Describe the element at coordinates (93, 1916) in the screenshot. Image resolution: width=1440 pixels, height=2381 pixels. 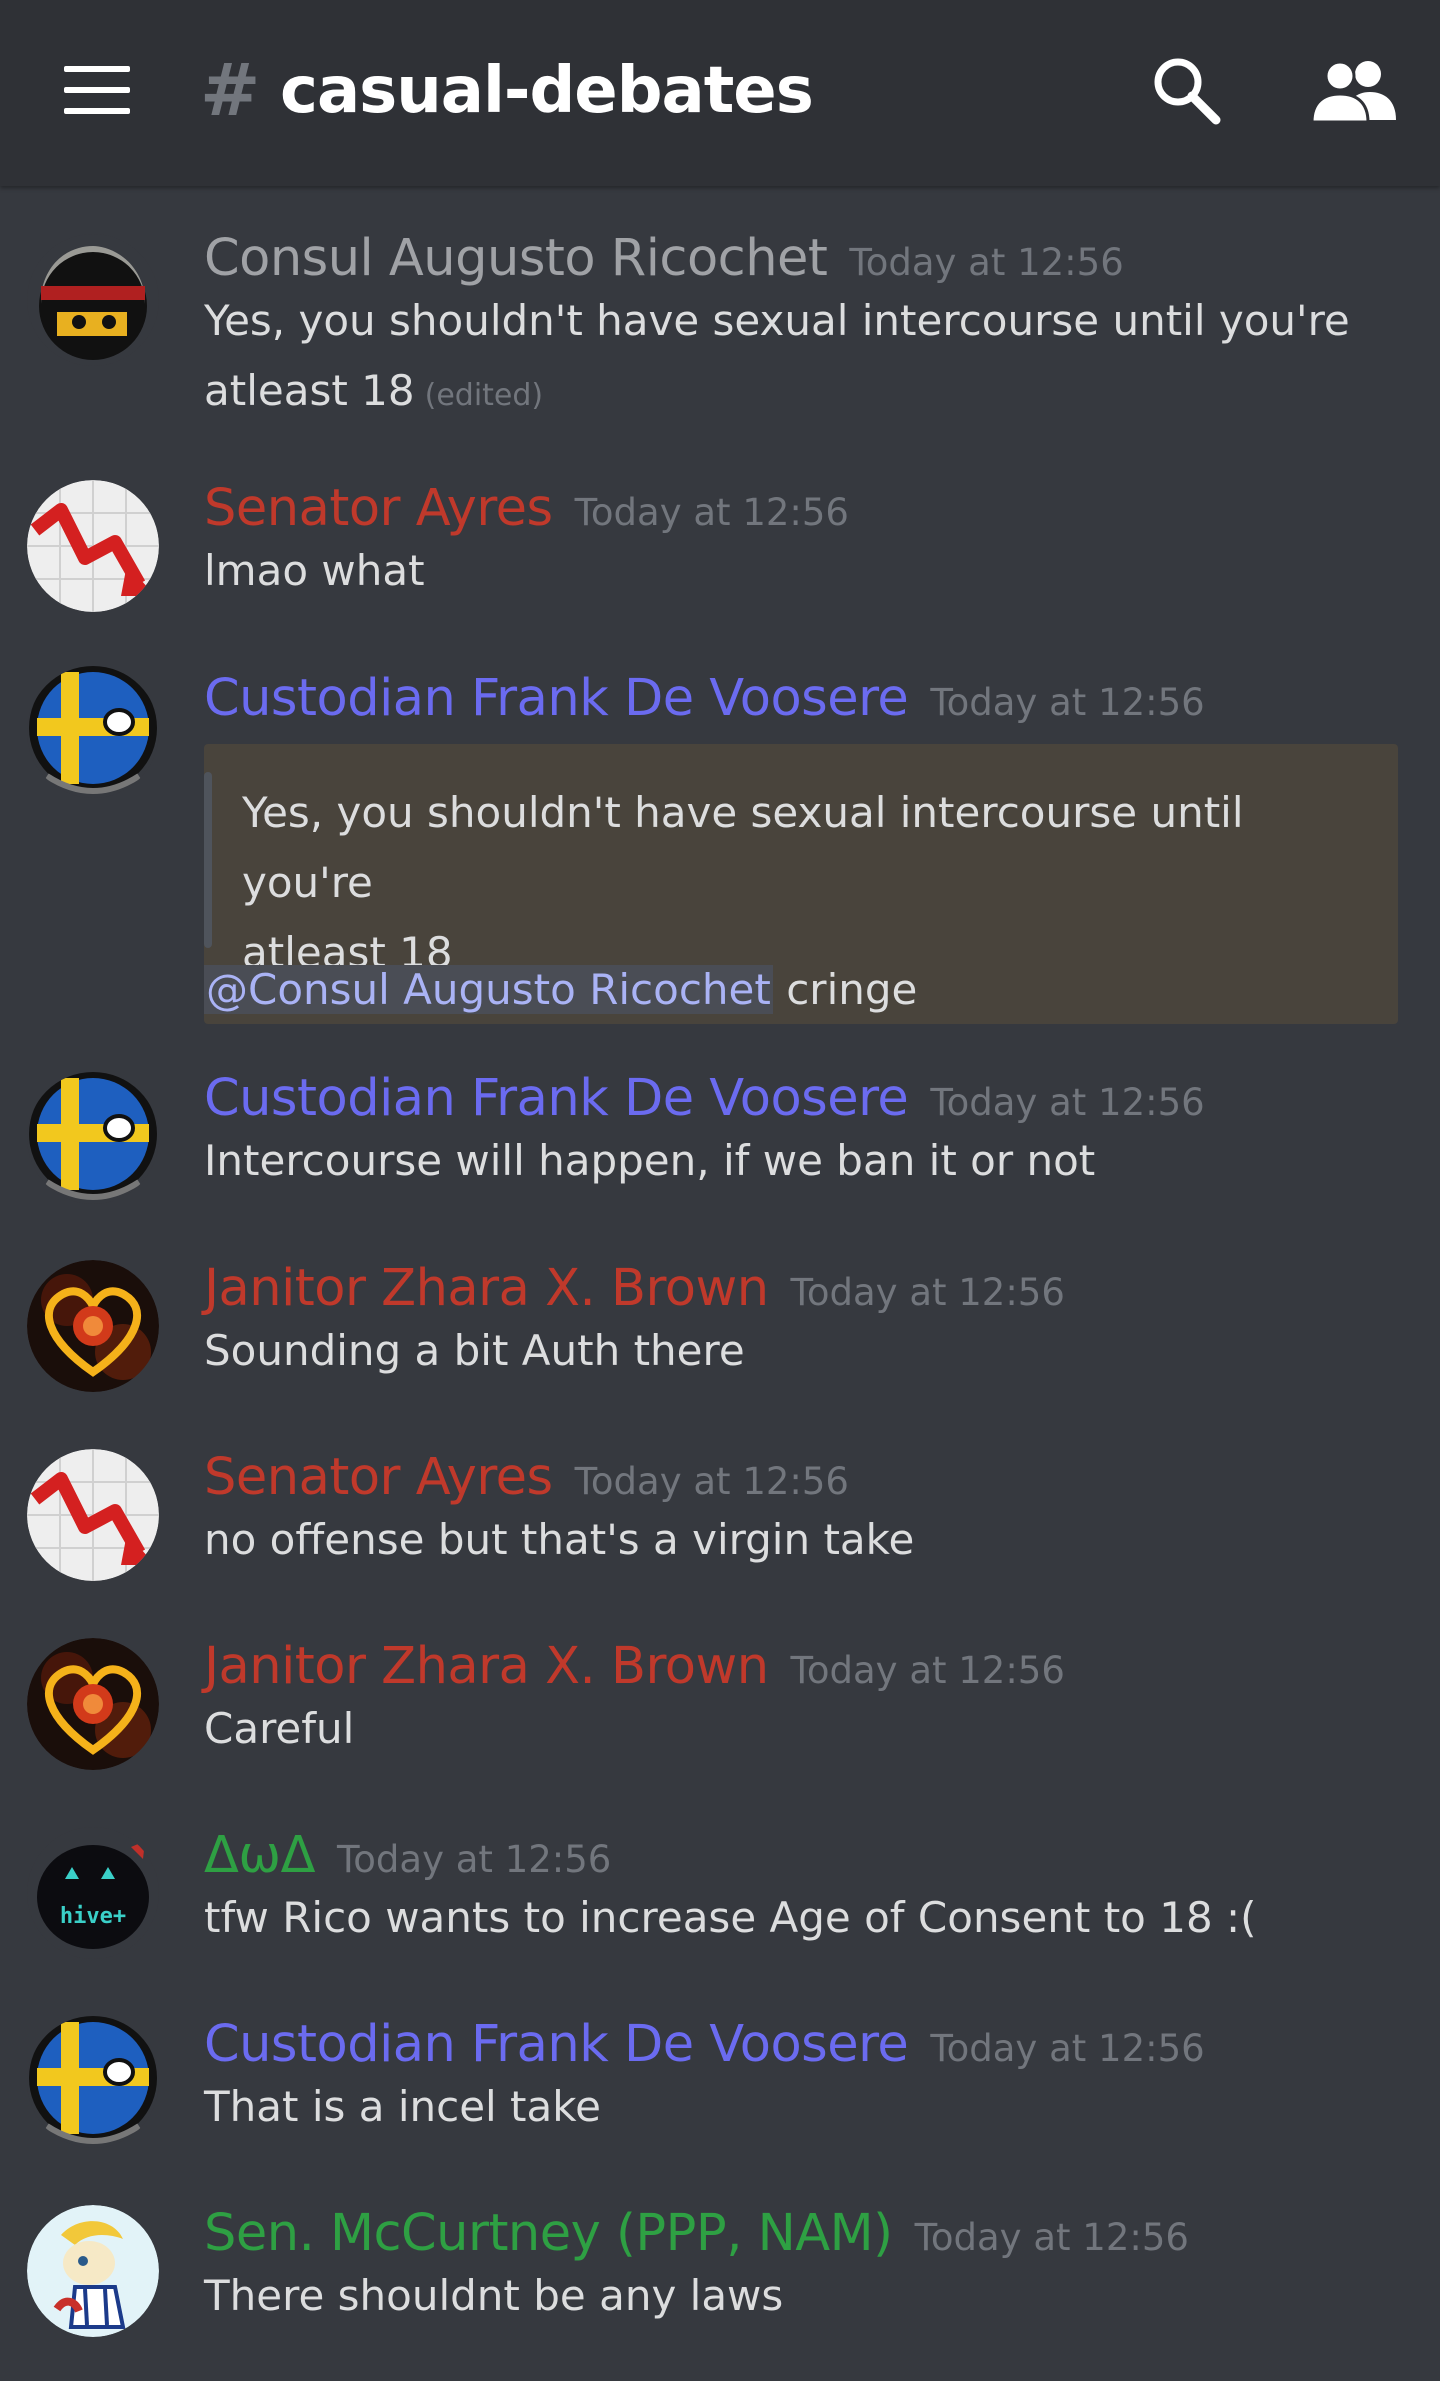
I see `avatar-text: hive+` at that location.